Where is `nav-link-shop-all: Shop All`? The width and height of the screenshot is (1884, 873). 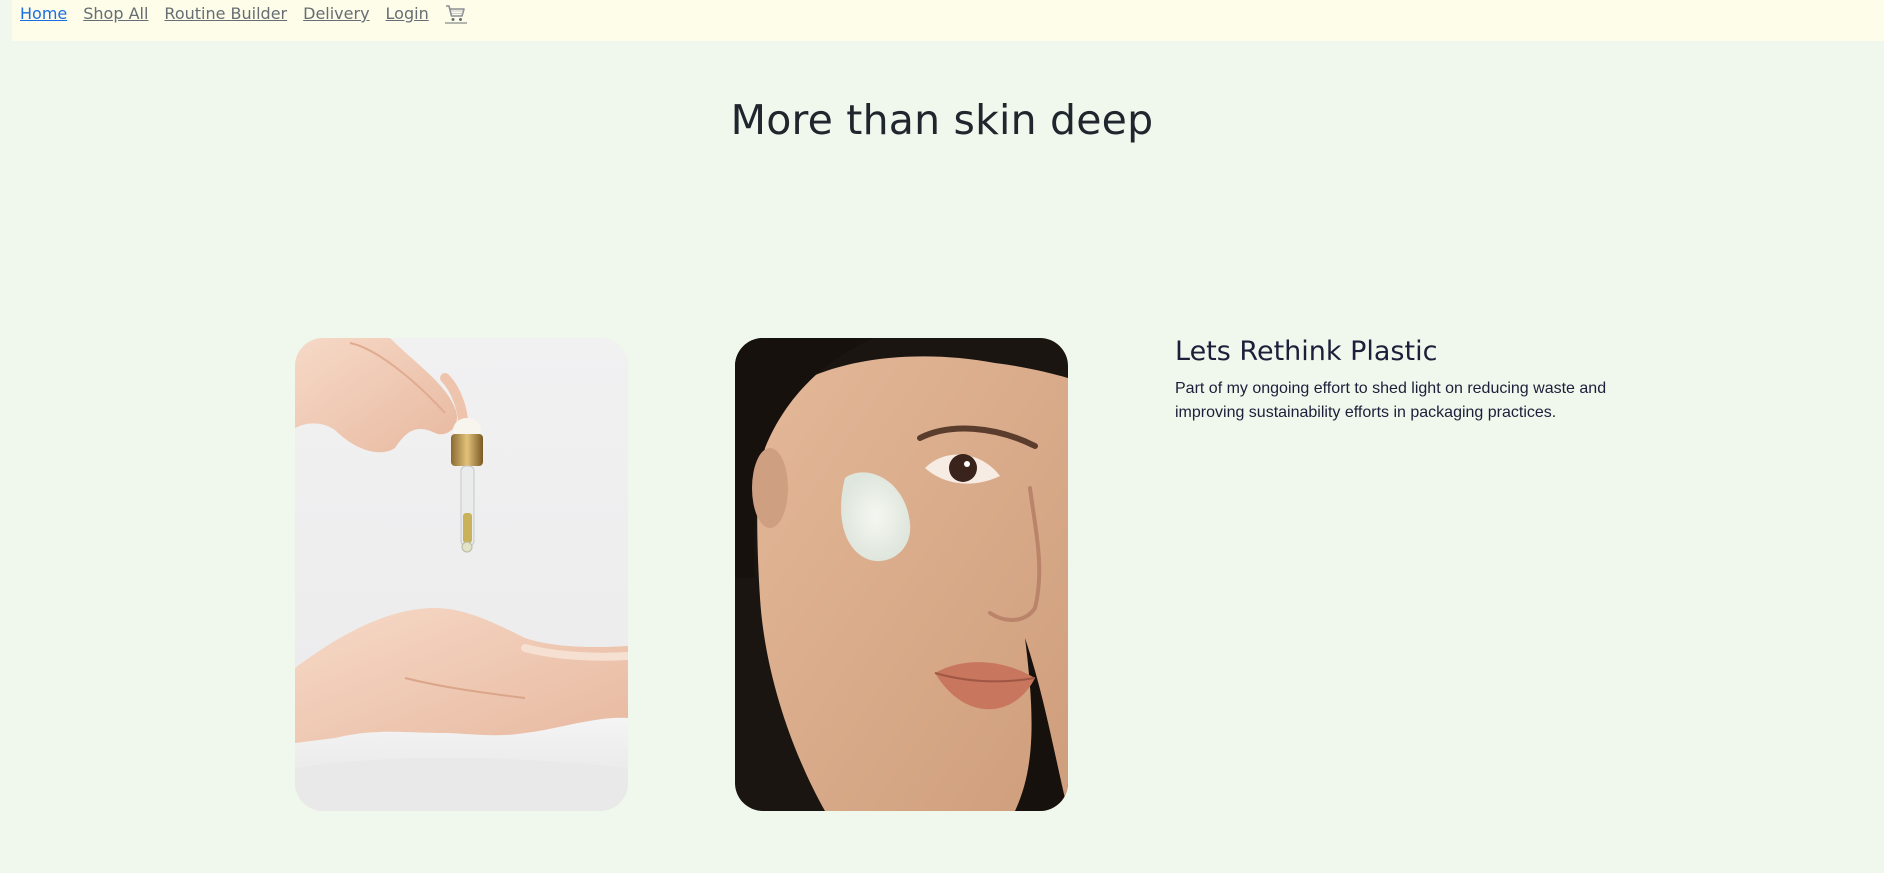
nav-link-shop-all: Shop All is located at coordinates (115, 13).